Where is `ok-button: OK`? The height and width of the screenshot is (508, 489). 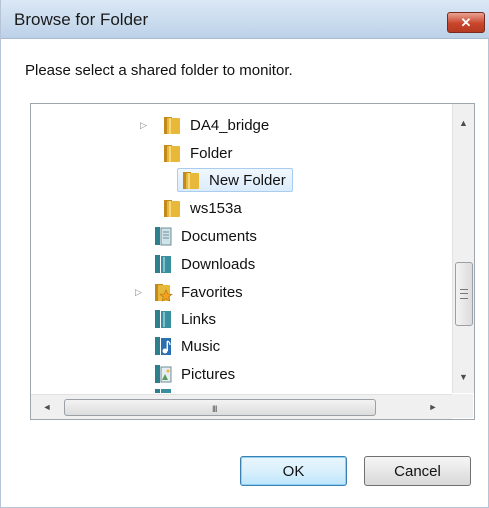 ok-button: OK is located at coordinates (293, 471).